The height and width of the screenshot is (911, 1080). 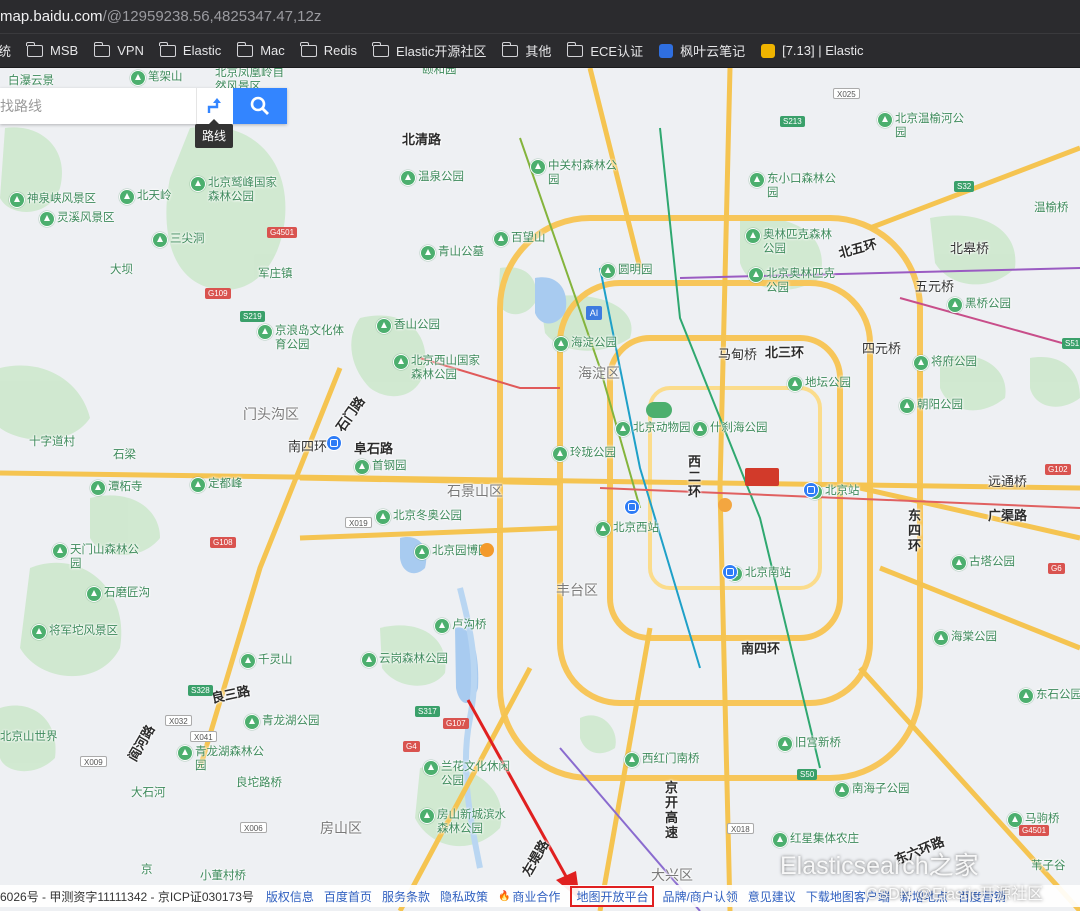 I want to click on place-label: 颐和园, so click(x=439, y=72).